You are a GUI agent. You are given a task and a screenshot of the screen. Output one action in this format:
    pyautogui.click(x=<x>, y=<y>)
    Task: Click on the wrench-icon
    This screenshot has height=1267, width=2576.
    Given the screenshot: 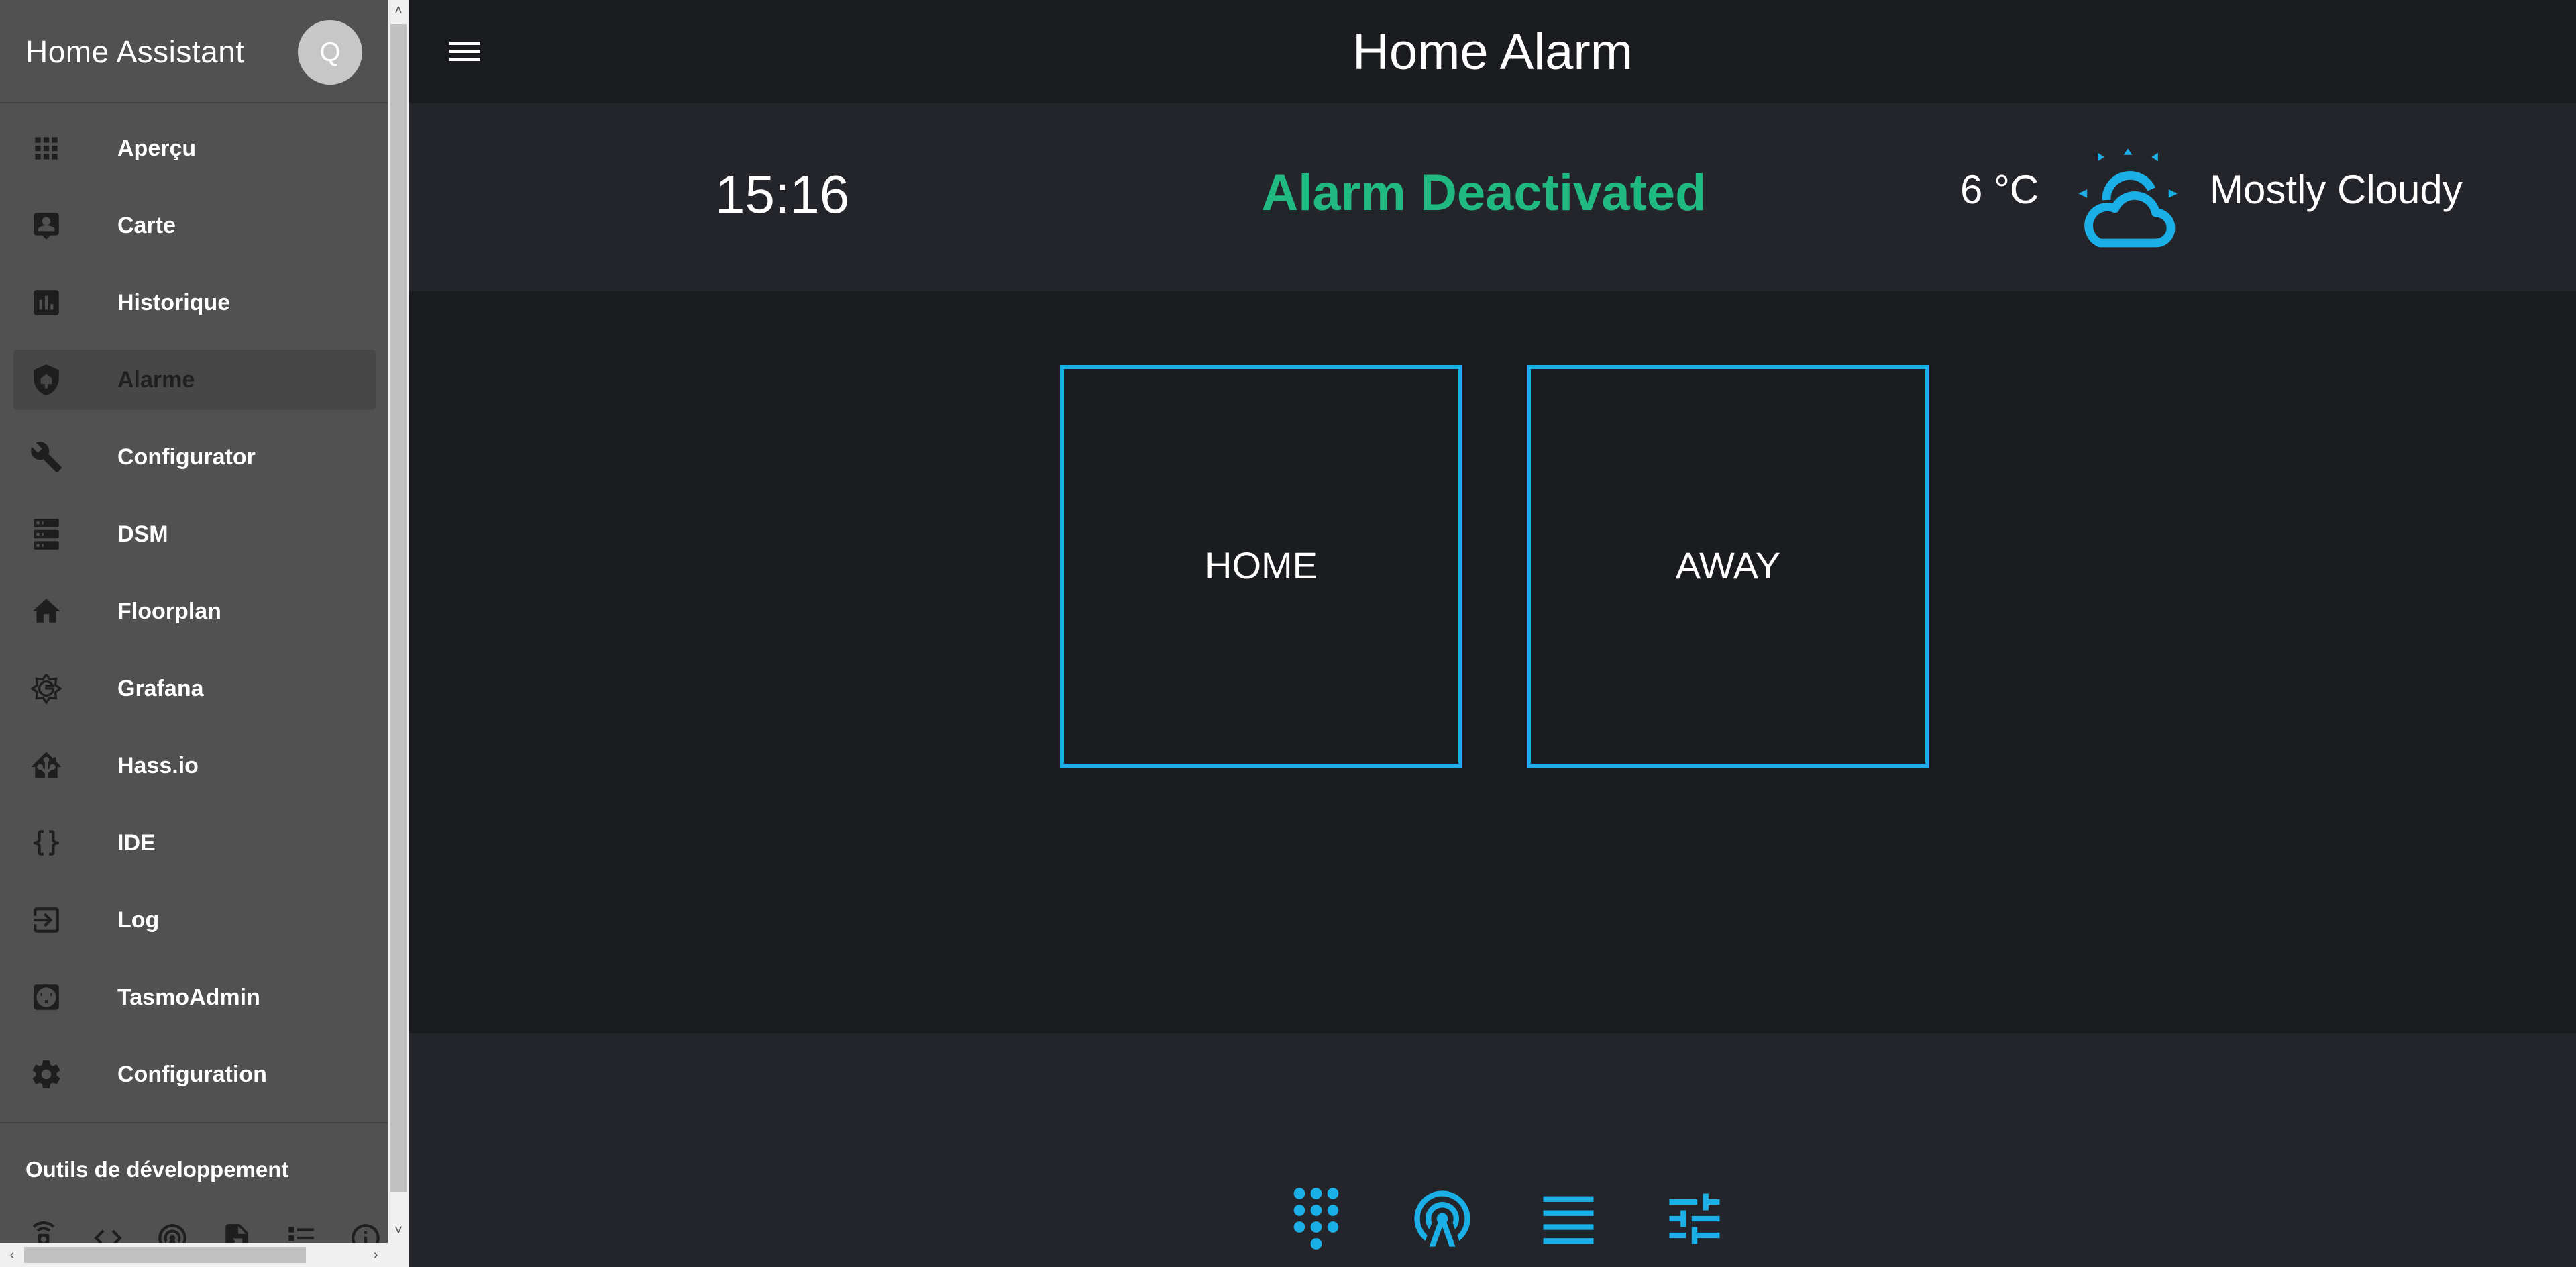 What is the action you would take?
    pyautogui.click(x=46, y=457)
    